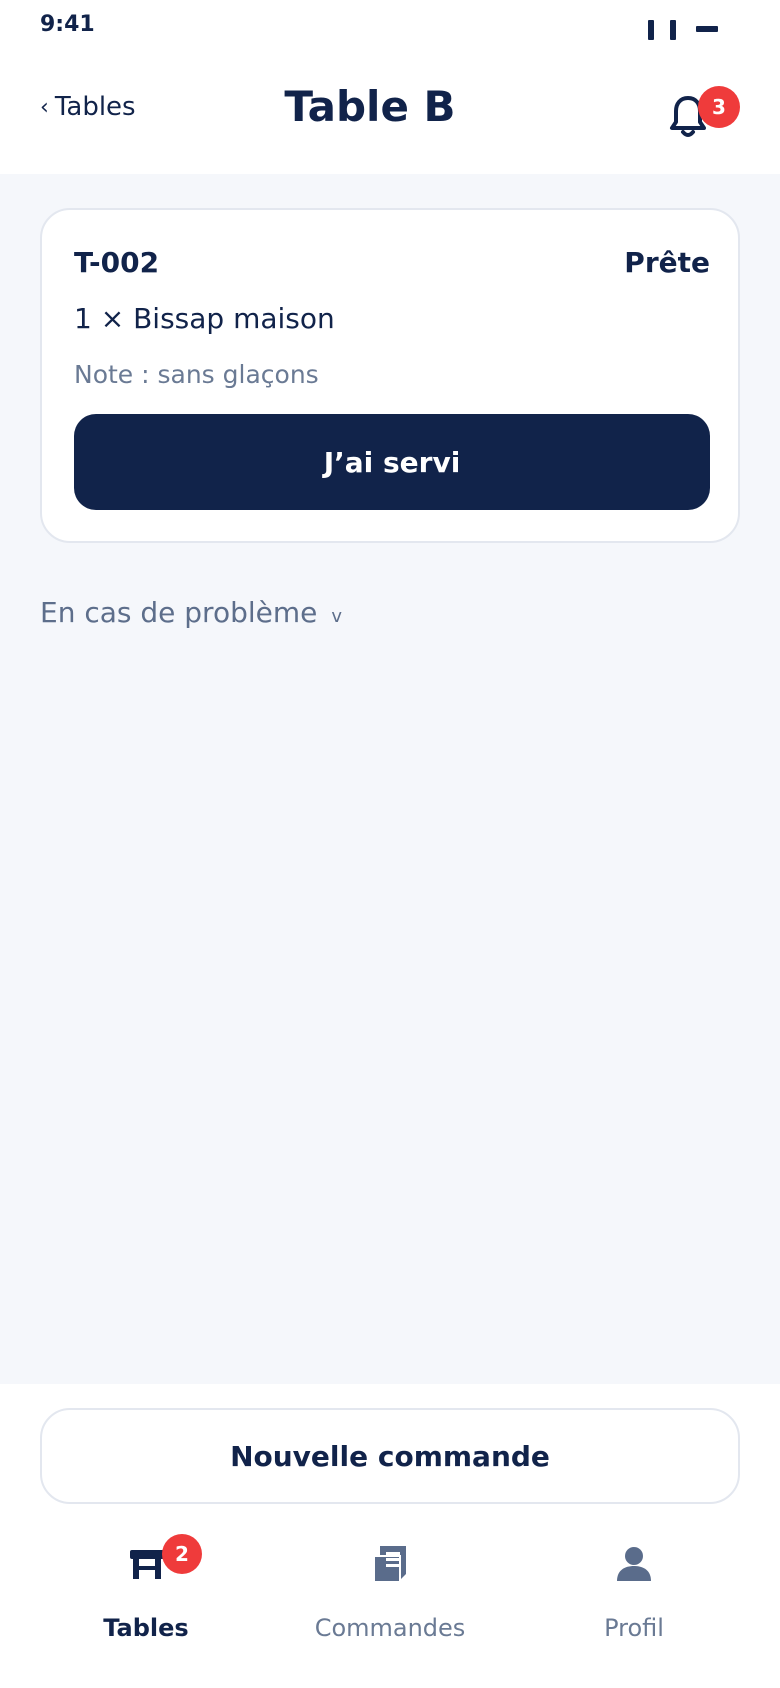 The width and height of the screenshot is (780, 1688). What do you see at coordinates (634, 1628) in the screenshot?
I see `tab-label: Profil` at bounding box center [634, 1628].